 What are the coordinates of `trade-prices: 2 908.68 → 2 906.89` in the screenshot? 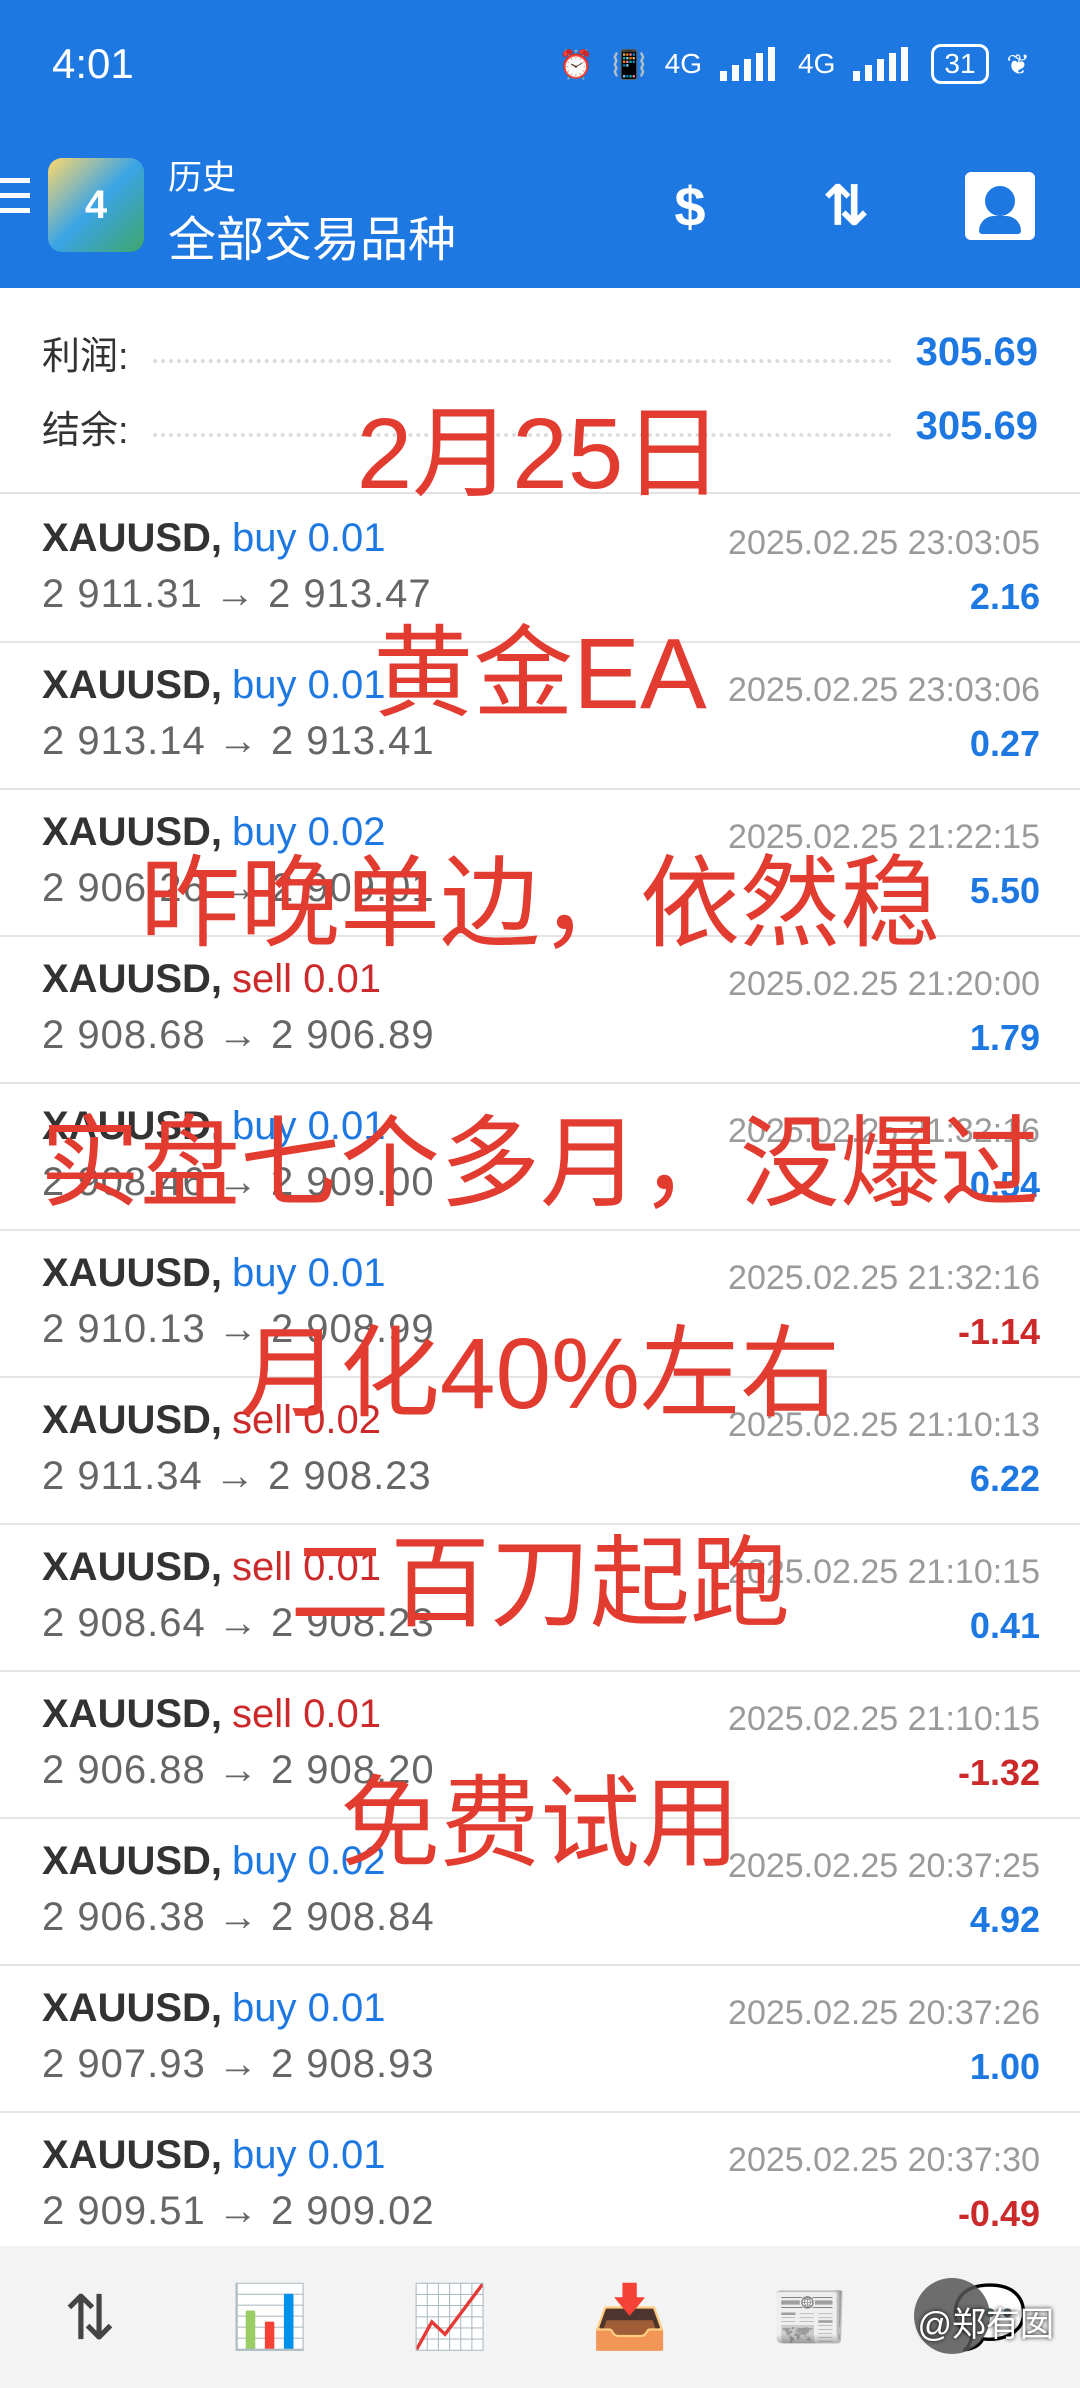 It's located at (238, 1035).